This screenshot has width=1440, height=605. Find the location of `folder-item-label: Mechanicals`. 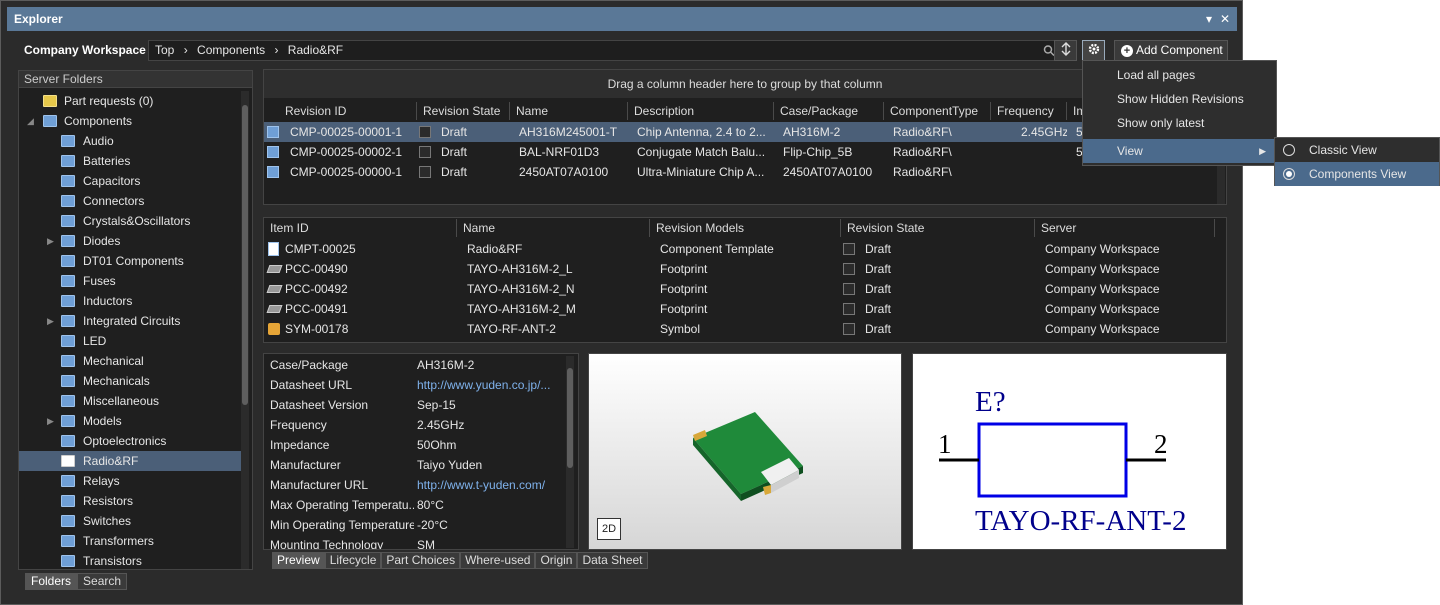

folder-item-label: Mechanicals is located at coordinates (116, 381).